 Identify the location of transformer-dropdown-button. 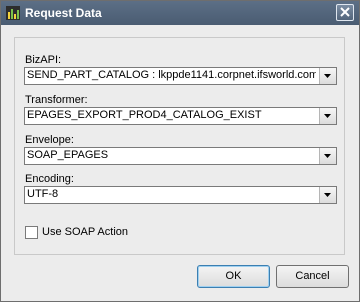
(327, 116).